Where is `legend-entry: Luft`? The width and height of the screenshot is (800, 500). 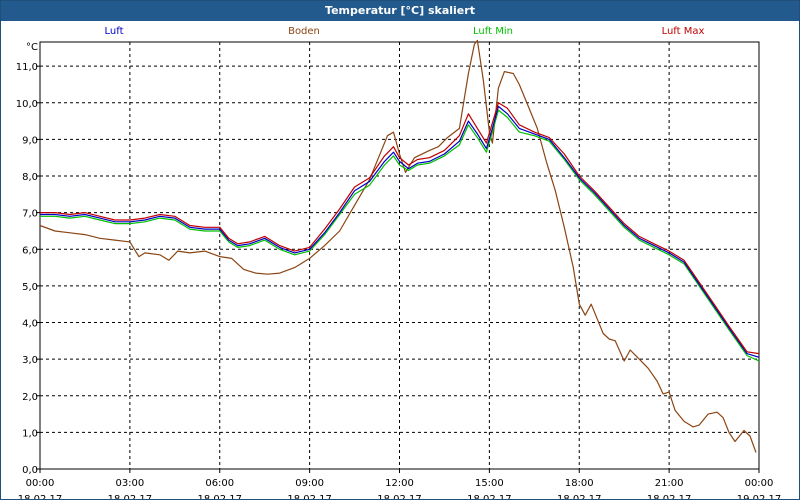
legend-entry: Luft is located at coordinates (114, 31).